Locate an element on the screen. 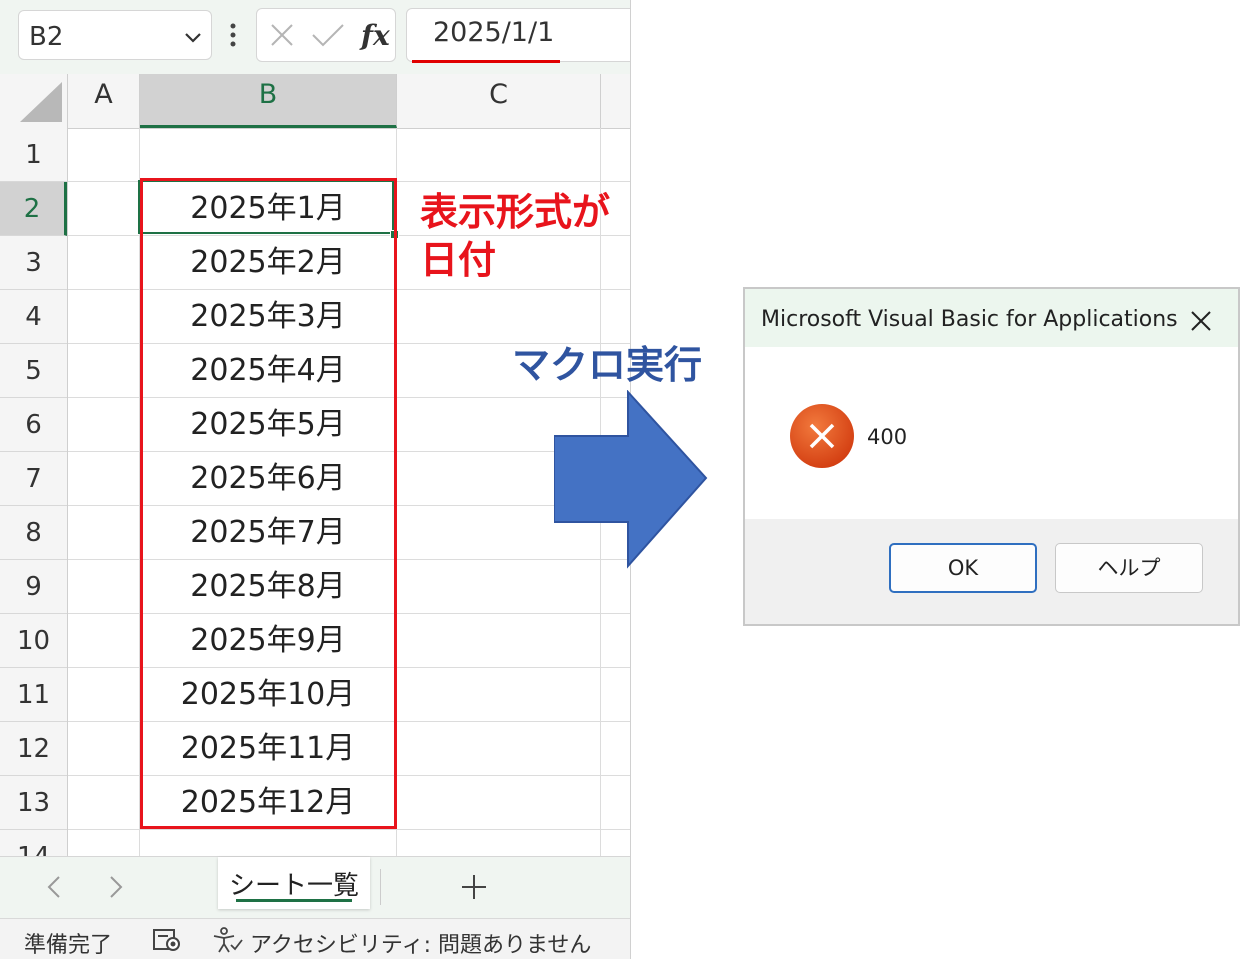 The width and height of the screenshot is (1240, 959). chevron-right-icon is located at coordinates (116, 887).